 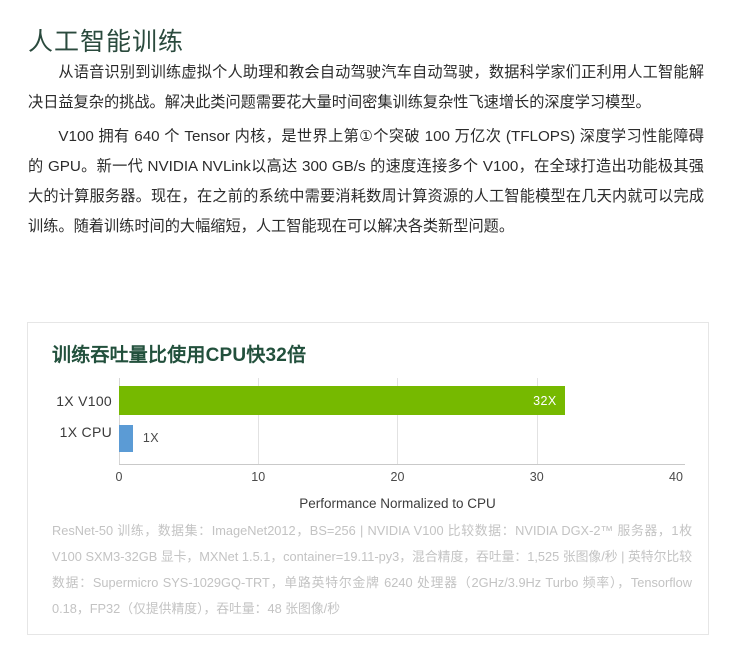 I want to click on bar-cpu, so click(x=126, y=438).